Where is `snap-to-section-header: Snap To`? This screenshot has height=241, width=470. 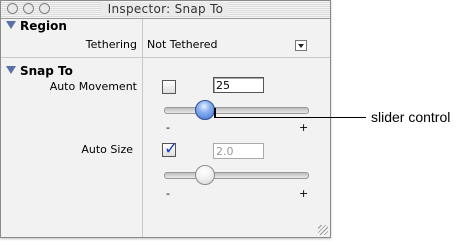
snap-to-section-header: Snap To is located at coordinates (165, 71).